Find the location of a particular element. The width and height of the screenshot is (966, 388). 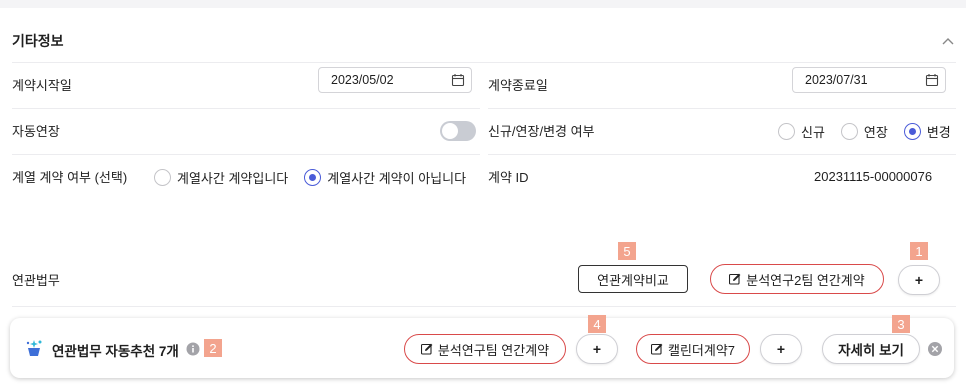

change-type-row: 신규/연장/변경 여부 is located at coordinates (541, 130).